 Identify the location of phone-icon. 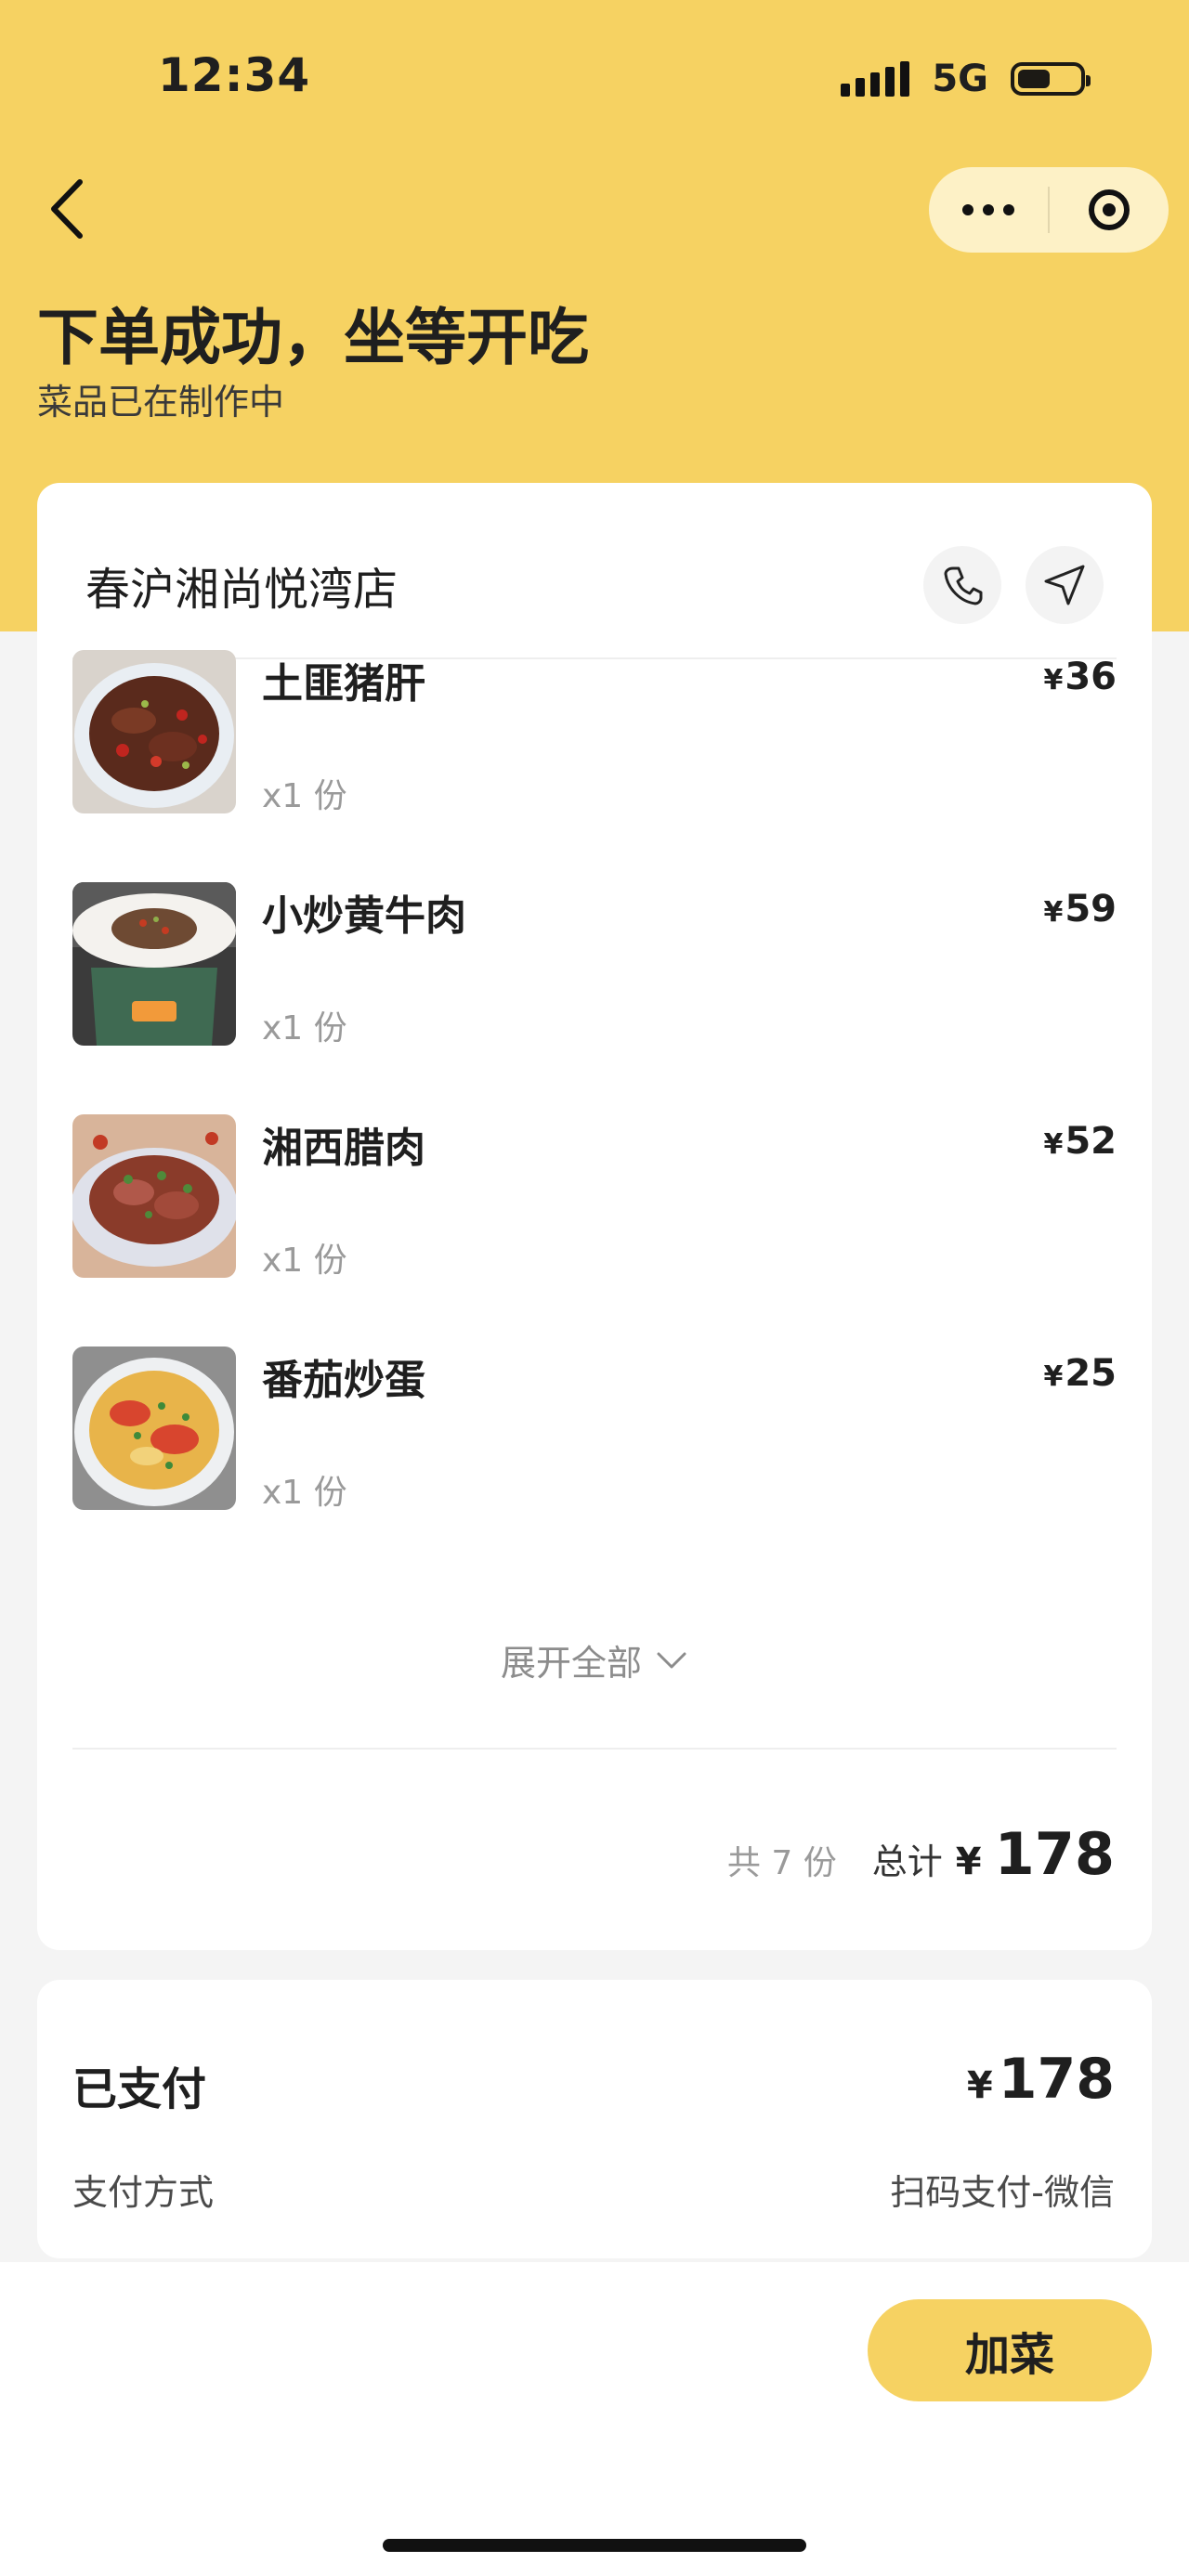
(964, 585).